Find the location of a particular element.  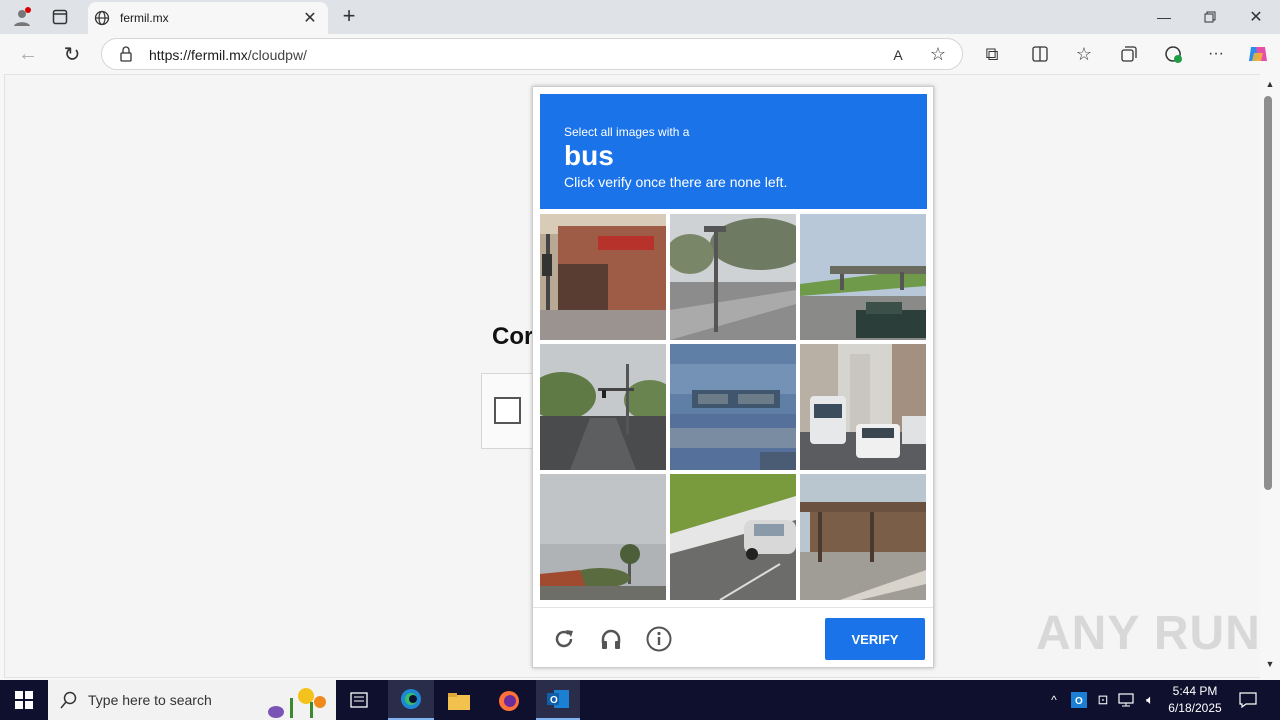

restore-icon is located at coordinates (1210, 17).